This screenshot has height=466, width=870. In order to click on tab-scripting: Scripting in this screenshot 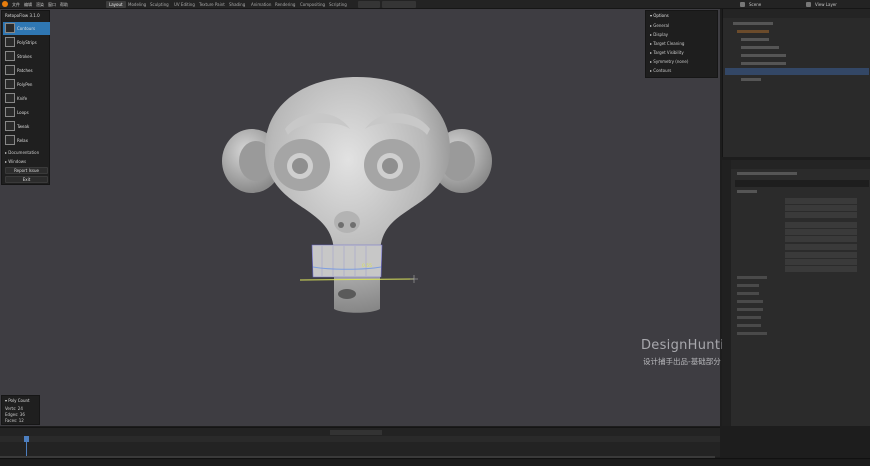, I will do `click(338, 4)`.